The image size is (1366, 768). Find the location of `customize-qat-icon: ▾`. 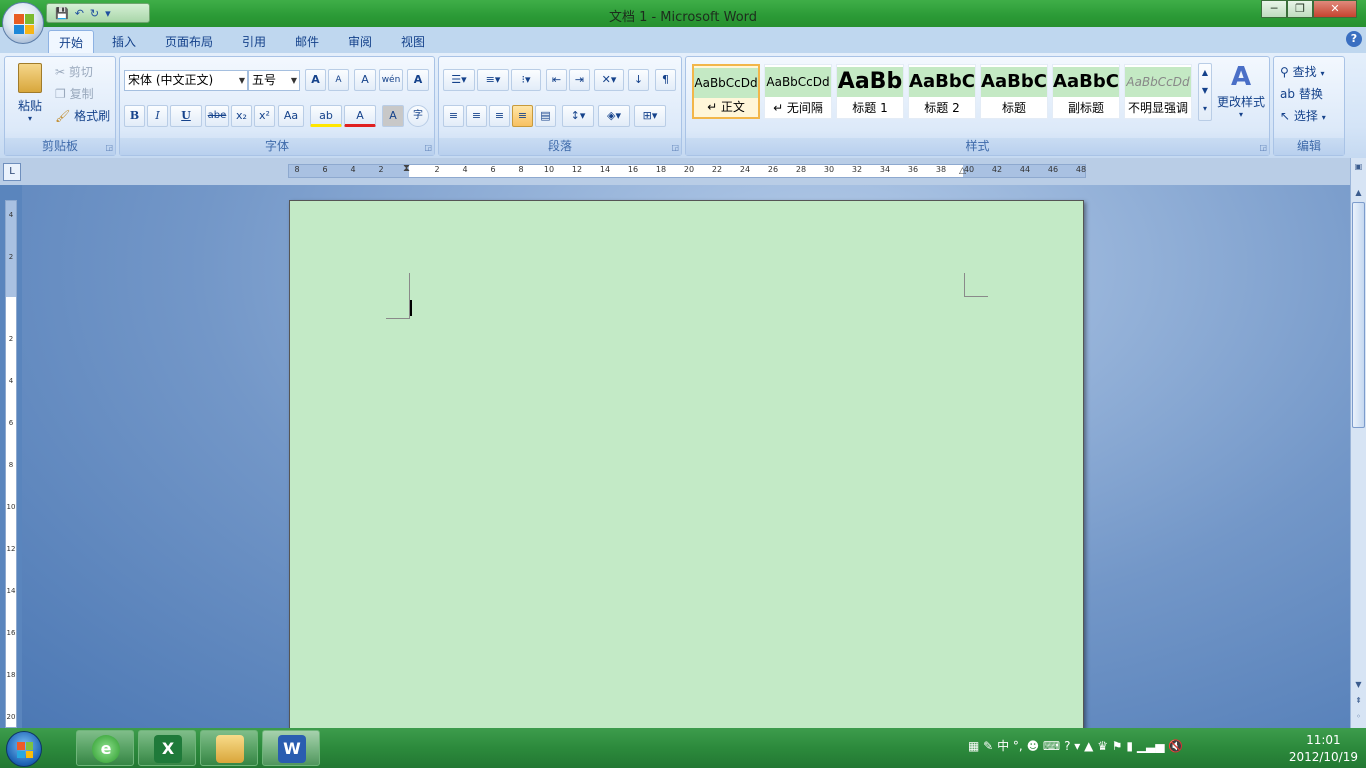

customize-qat-icon: ▾ is located at coordinates (108, 13).